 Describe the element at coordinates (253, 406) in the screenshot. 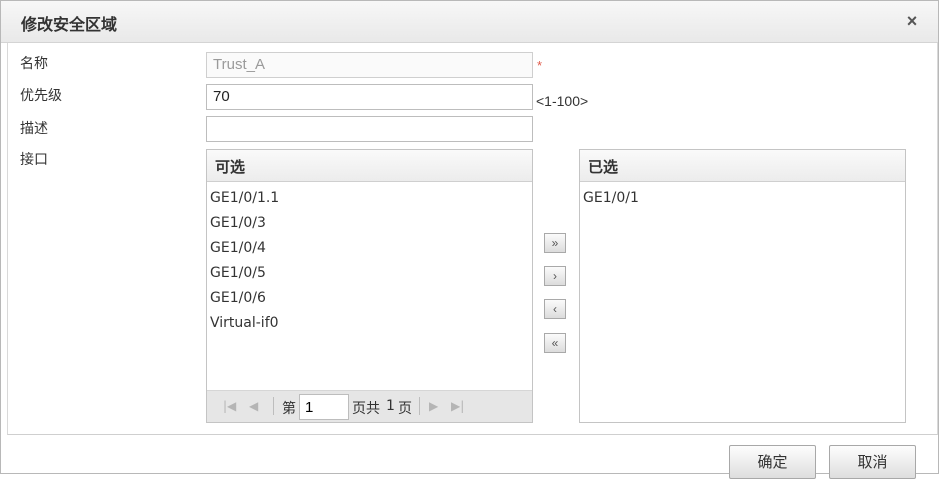

I see `prev-page-icon: ◀` at that location.